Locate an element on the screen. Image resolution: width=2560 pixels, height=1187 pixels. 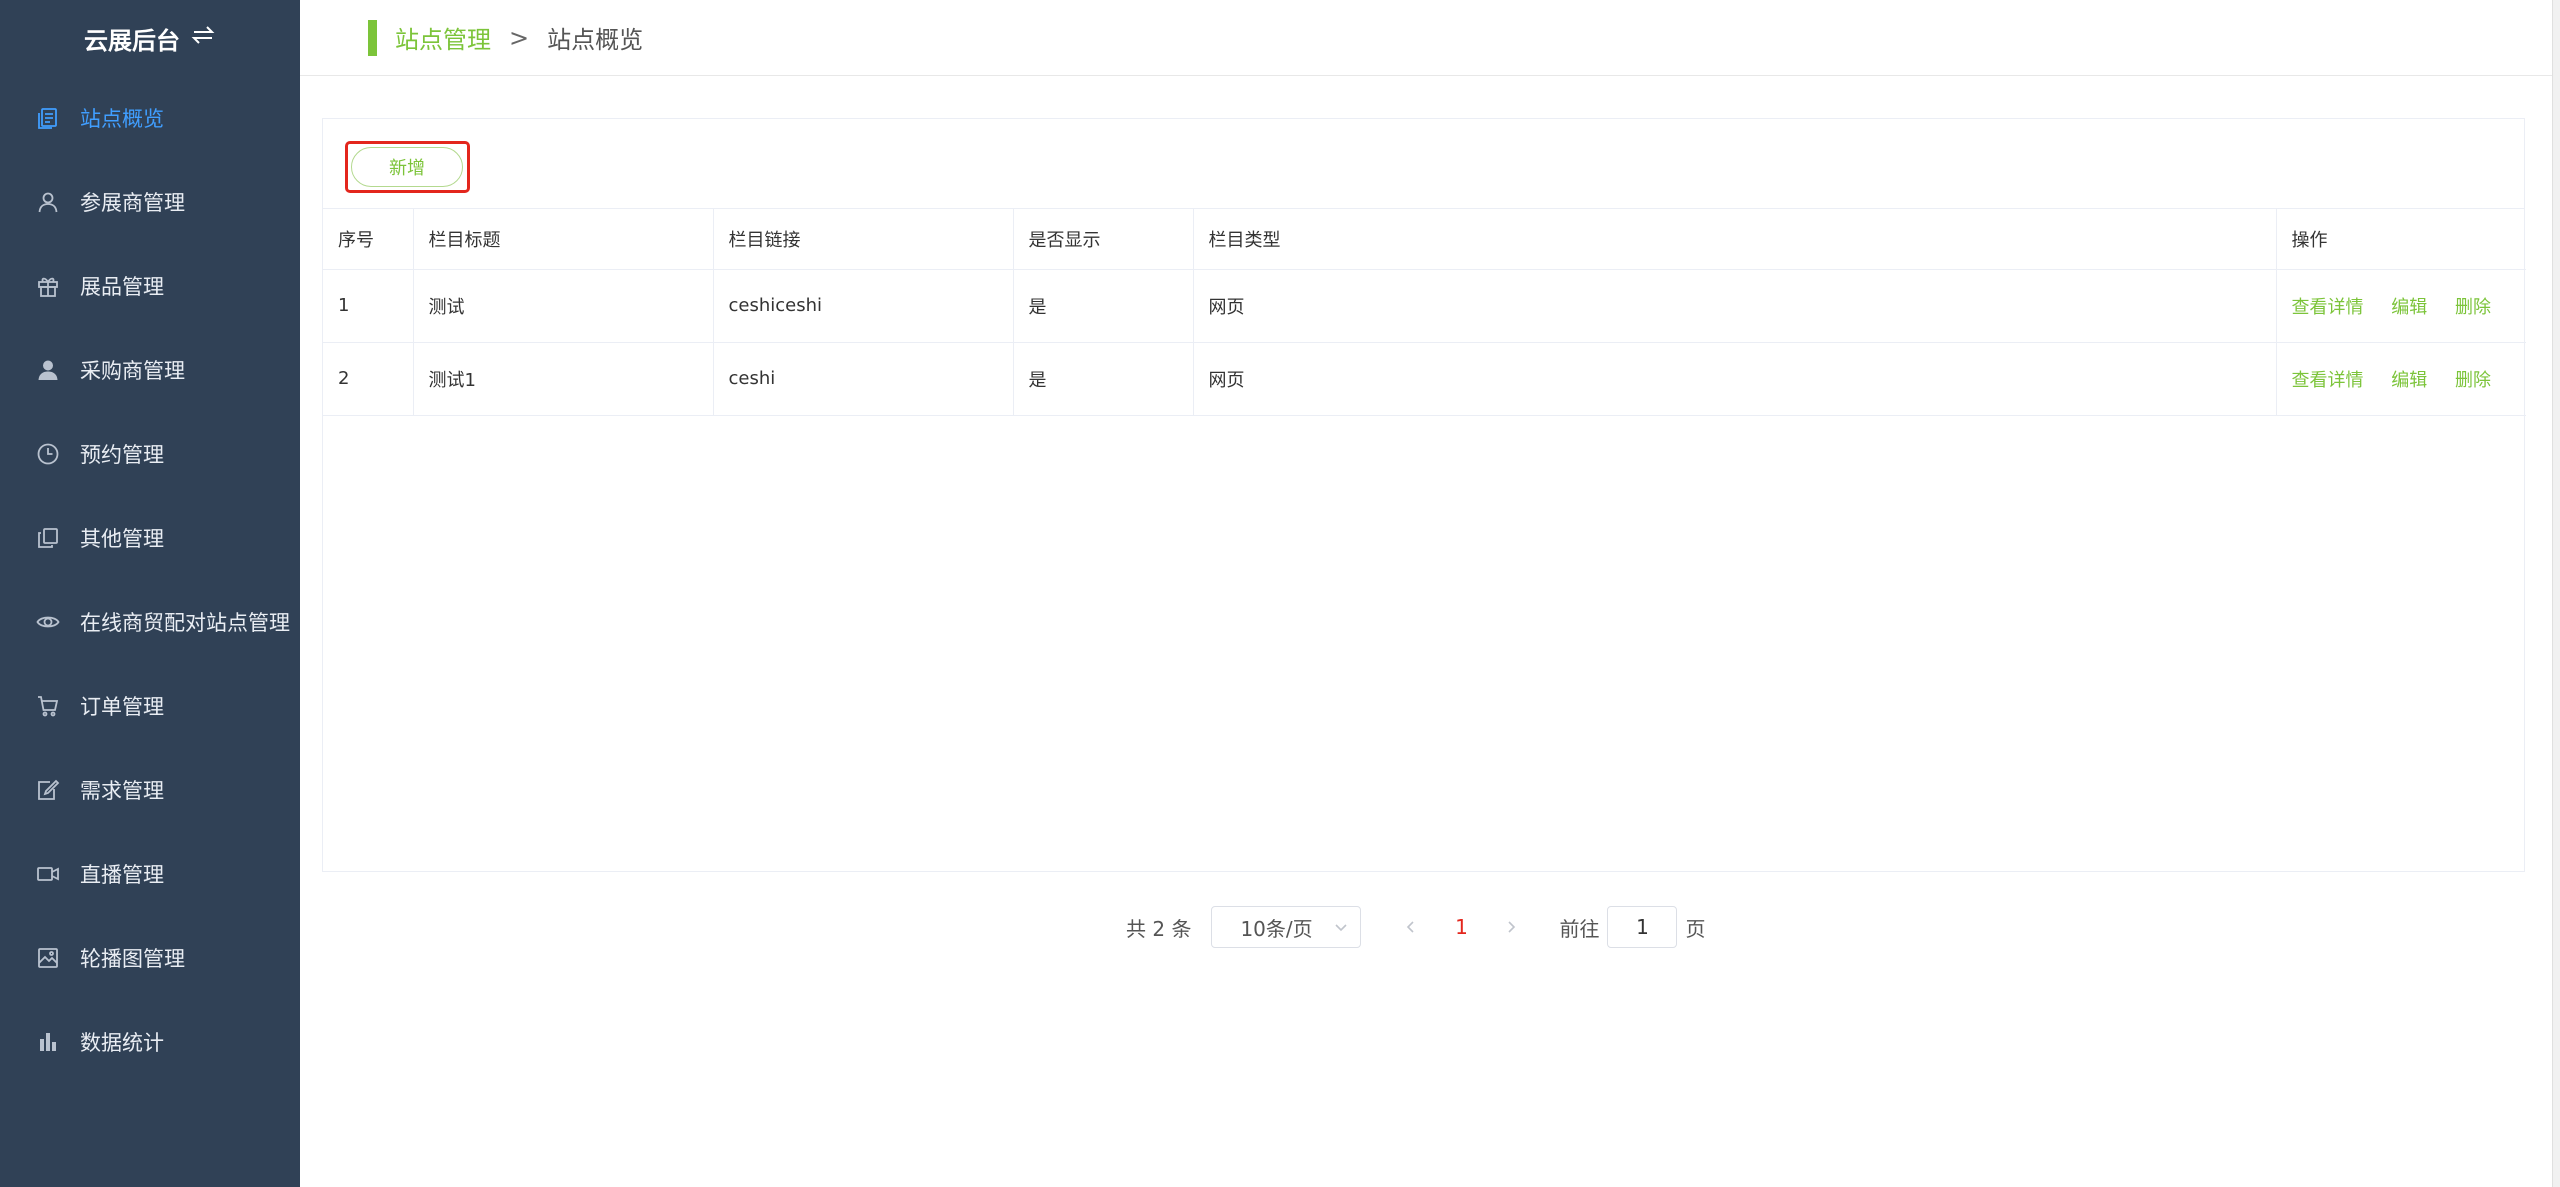
pagination: 共 2 条 10条/页 1 前往 页 is located at coordinates (1415, 927).